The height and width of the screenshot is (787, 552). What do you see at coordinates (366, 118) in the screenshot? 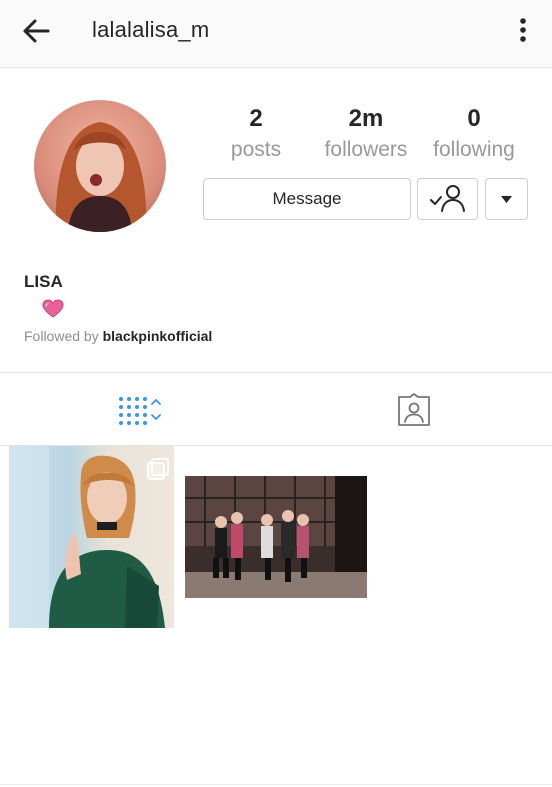
I see `followers-count: 2m` at bounding box center [366, 118].